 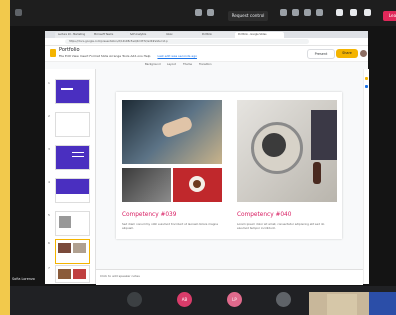 What do you see at coordinates (366, 86) in the screenshot?
I see `tasks-icon` at bounding box center [366, 86].